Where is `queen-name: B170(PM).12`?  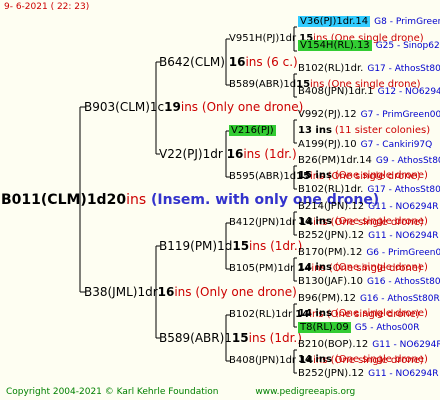
queen-name: B170(PM).12 is located at coordinates (330, 252).